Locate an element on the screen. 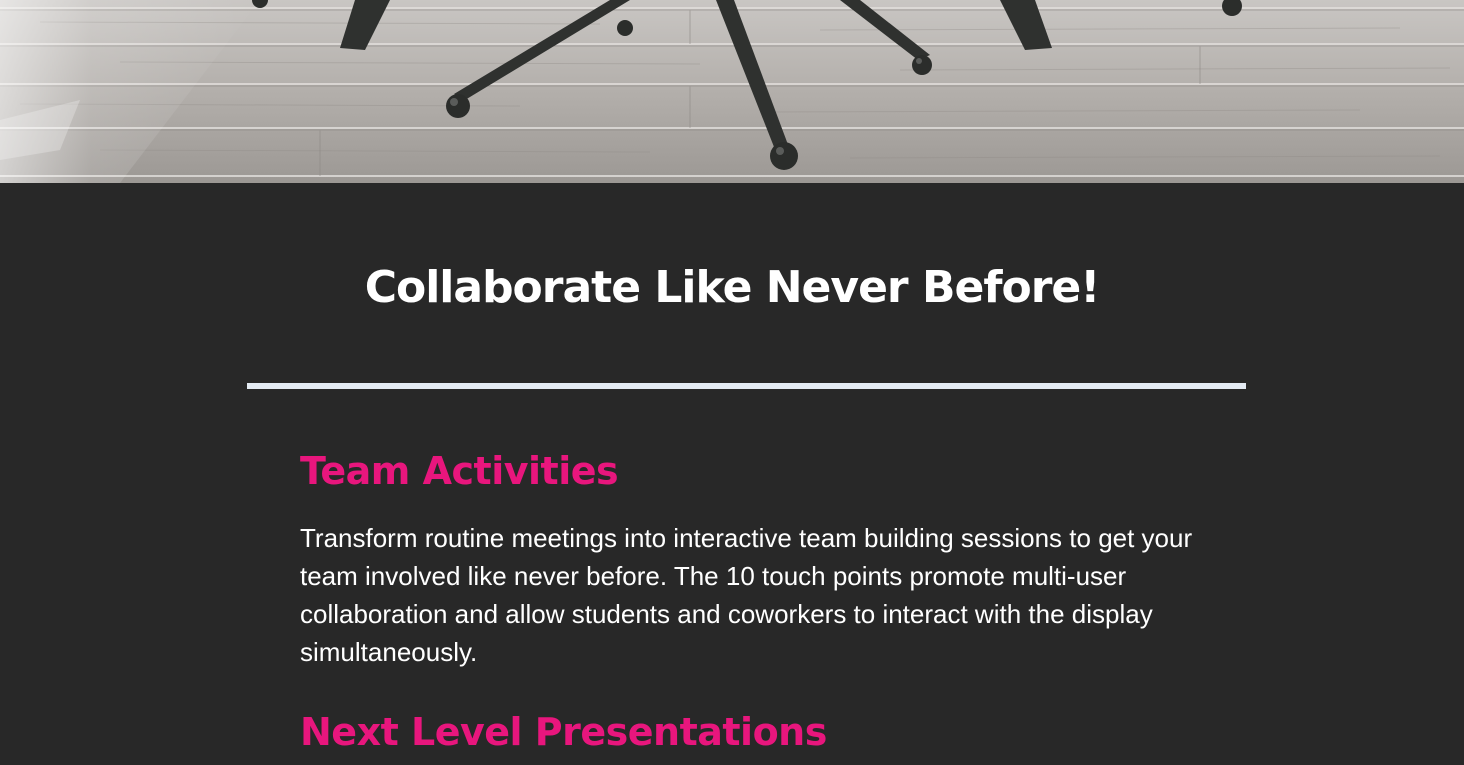 Image resolution: width=1464 pixels, height=765 pixels. section-heading-next-level-presentations: Next Level Presentations is located at coordinates (563, 732).